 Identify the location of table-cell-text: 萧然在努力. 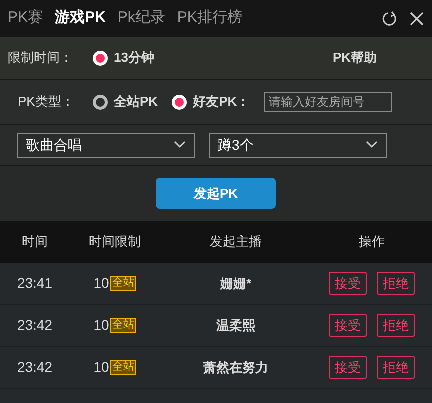
(236, 367).